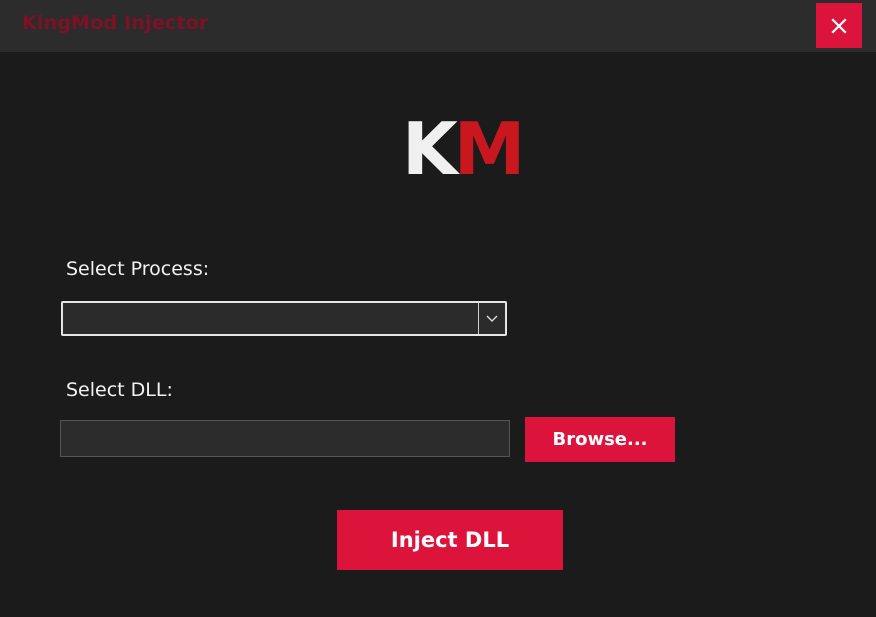 This screenshot has height=617, width=876. Describe the element at coordinates (138, 269) in the screenshot. I see `select-process-label: Select Process:` at that location.